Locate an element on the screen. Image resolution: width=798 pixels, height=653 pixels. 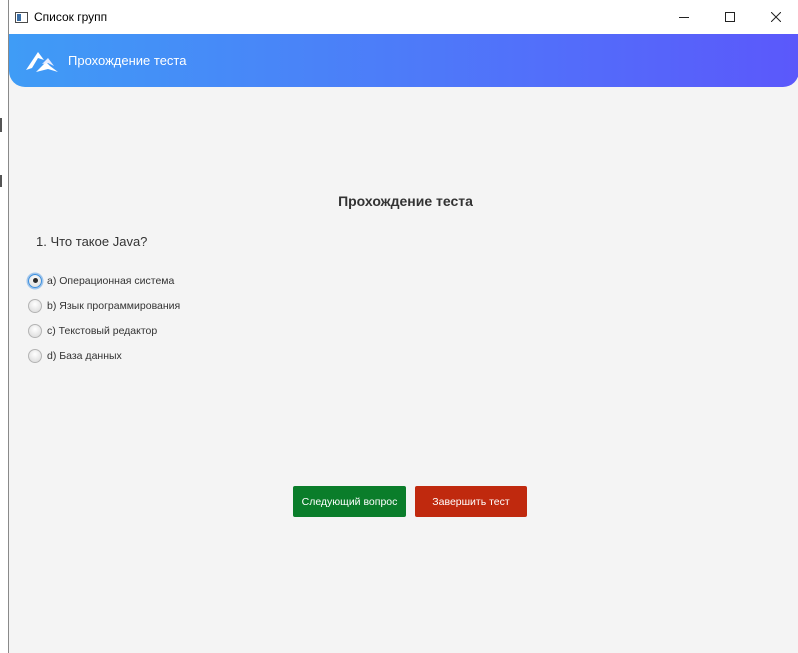
minimize-button is located at coordinates (684, 17).